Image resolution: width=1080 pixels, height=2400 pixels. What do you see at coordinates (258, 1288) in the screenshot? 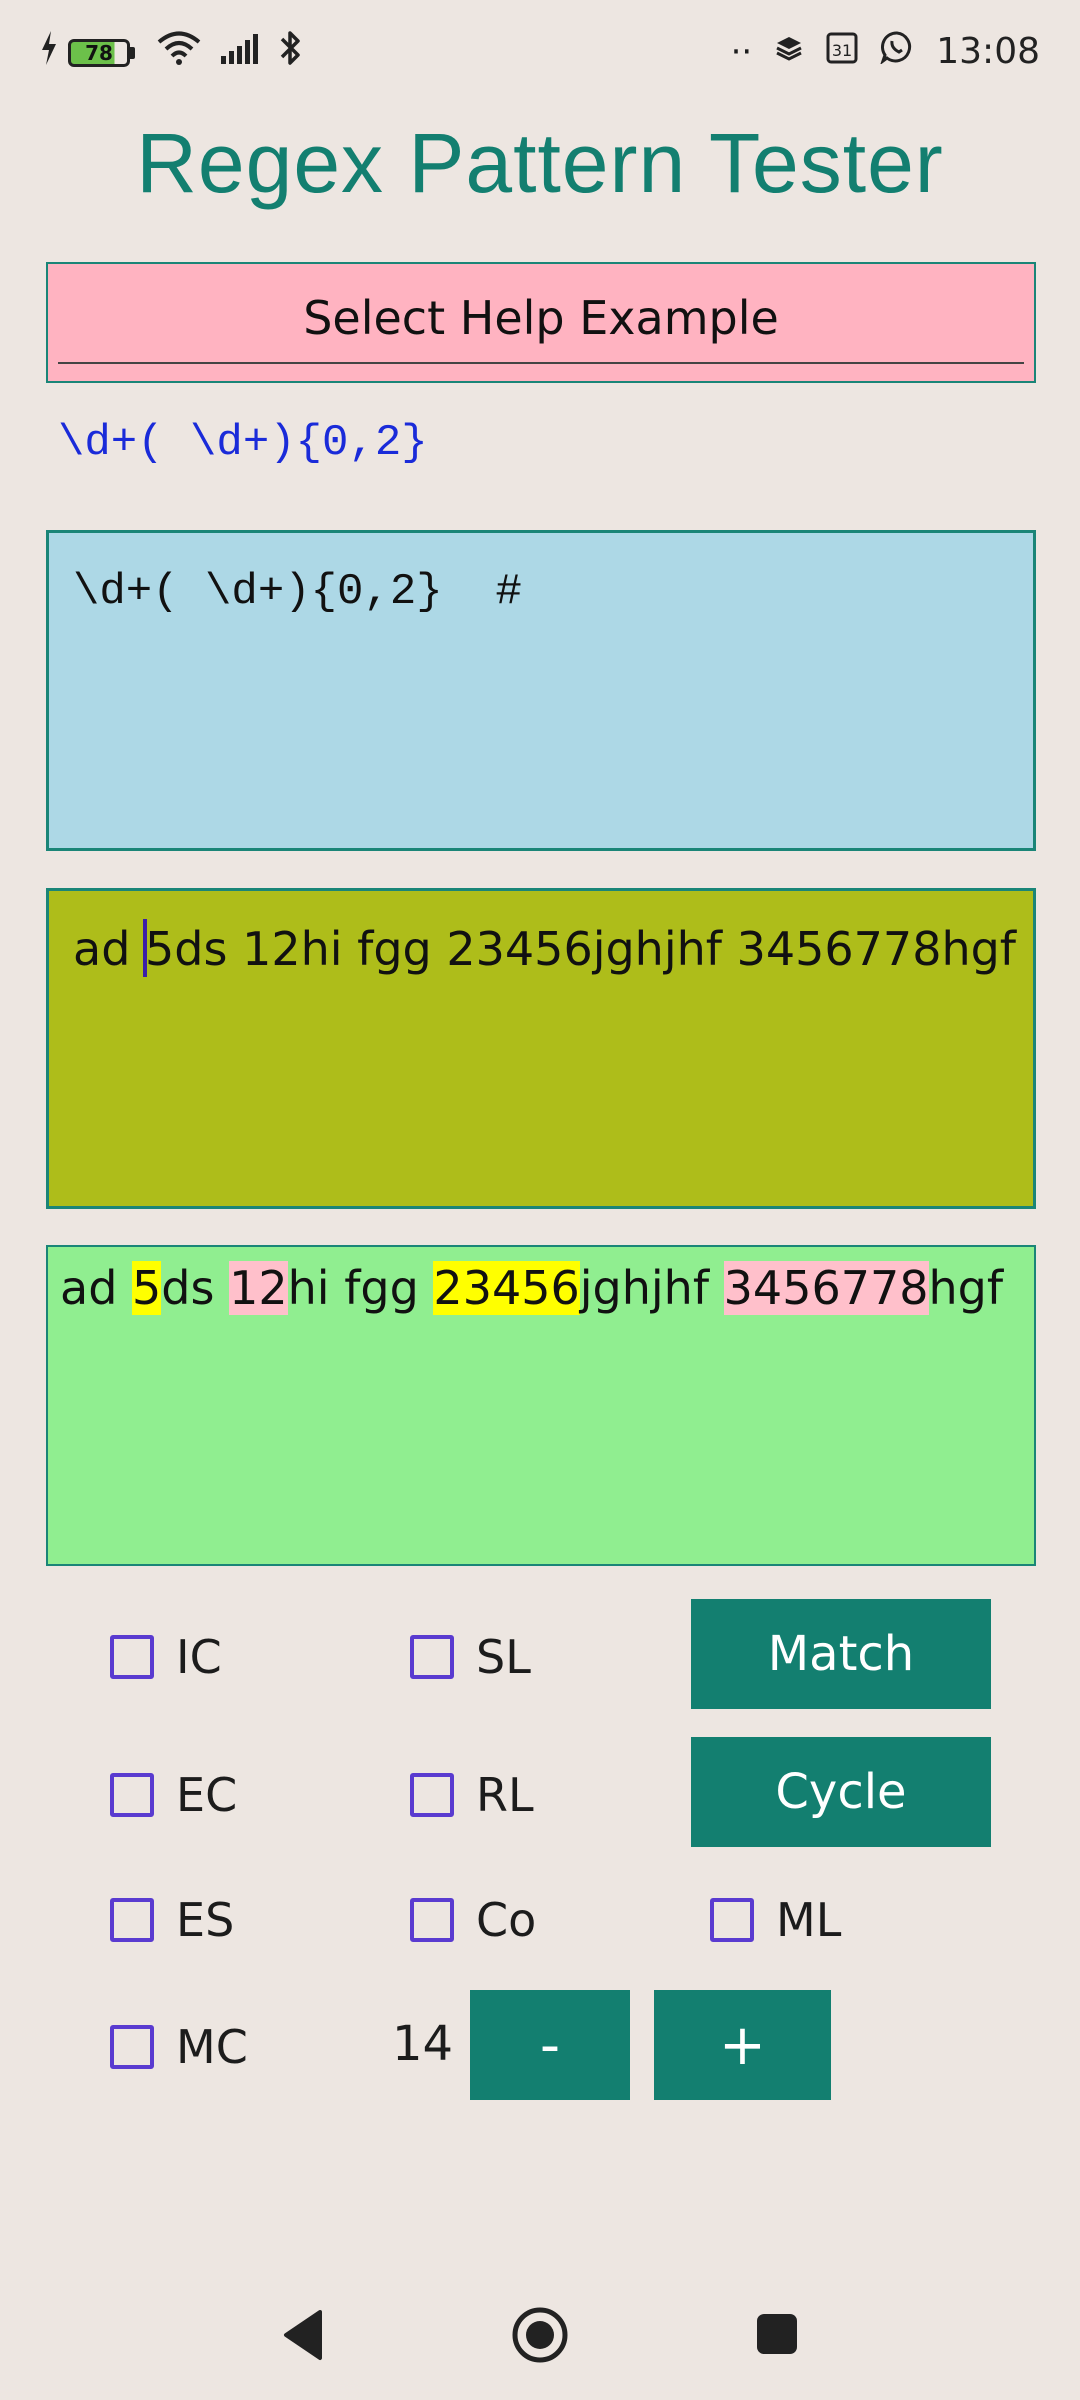
I see `match-highlight: 12` at bounding box center [258, 1288].